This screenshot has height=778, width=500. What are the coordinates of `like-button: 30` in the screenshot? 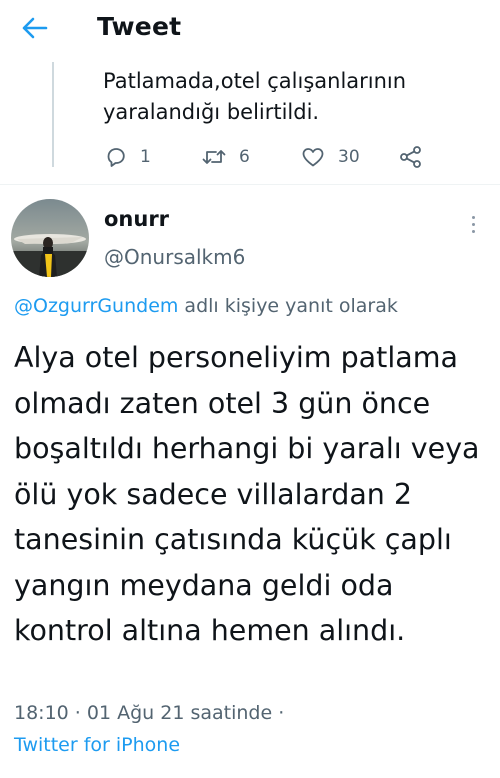 It's located at (330, 157).